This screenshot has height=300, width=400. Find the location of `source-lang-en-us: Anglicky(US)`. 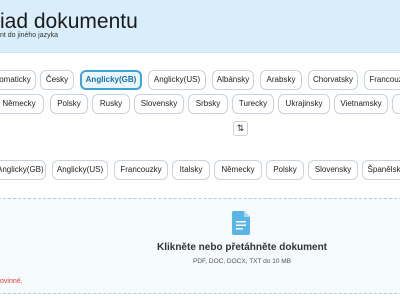

source-lang-en-us: Anglicky(US) is located at coordinates (177, 80).